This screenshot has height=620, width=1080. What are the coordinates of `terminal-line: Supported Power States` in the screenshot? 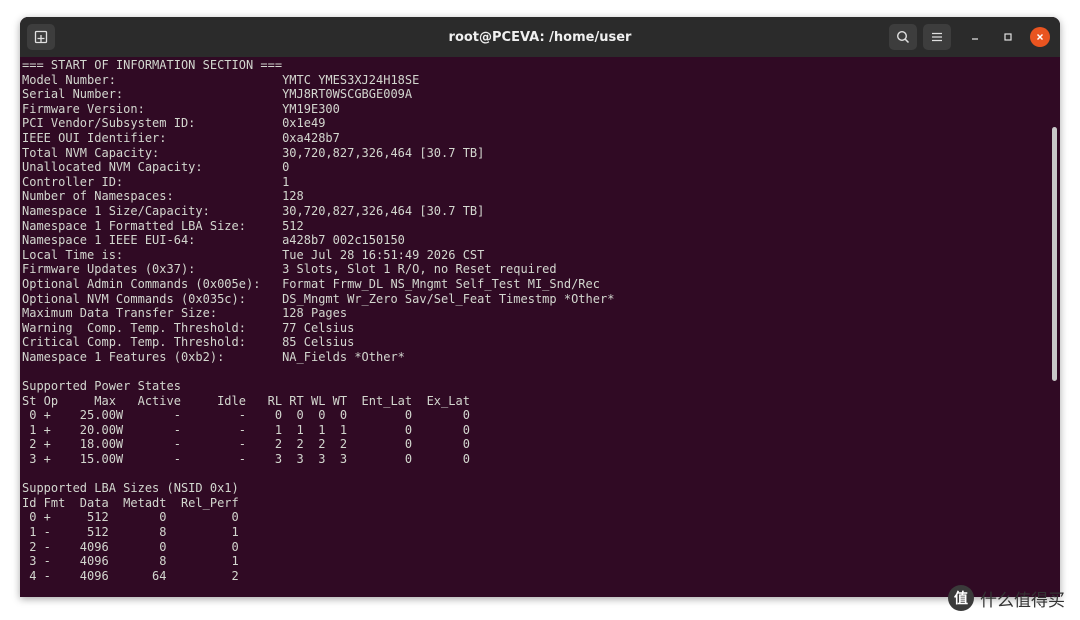 It's located at (101, 386).